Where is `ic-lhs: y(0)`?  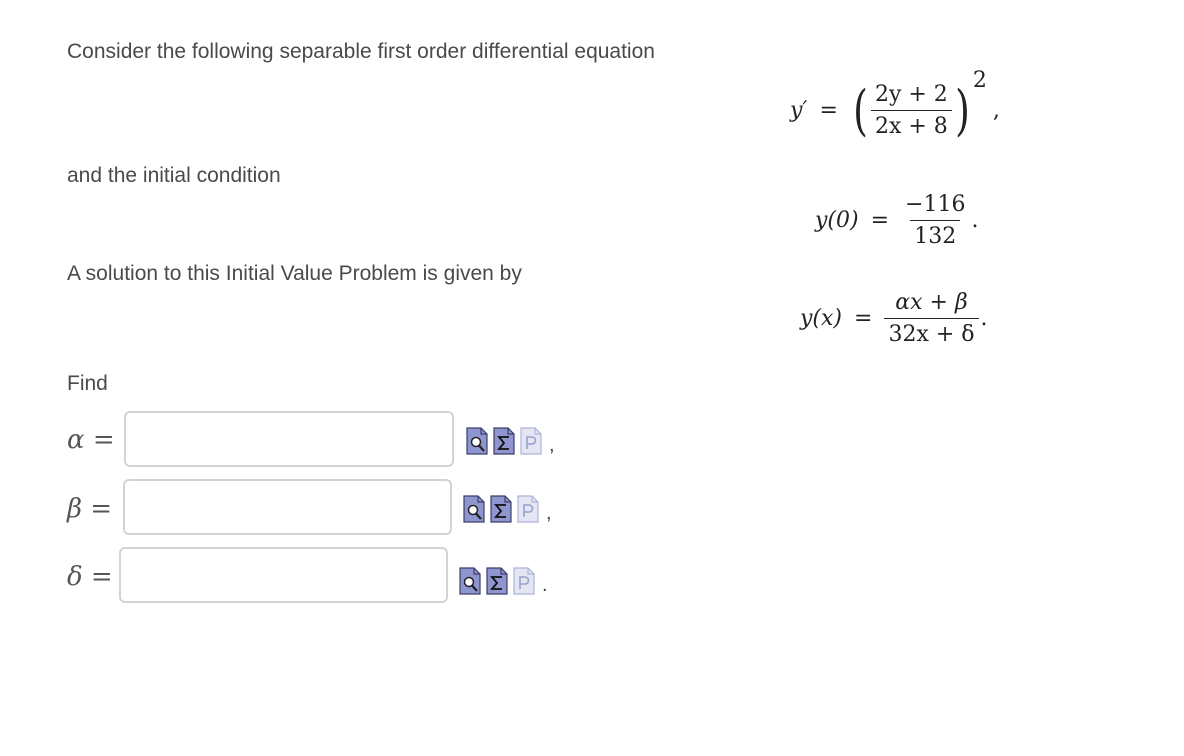 ic-lhs: y(0) is located at coordinates (837, 220).